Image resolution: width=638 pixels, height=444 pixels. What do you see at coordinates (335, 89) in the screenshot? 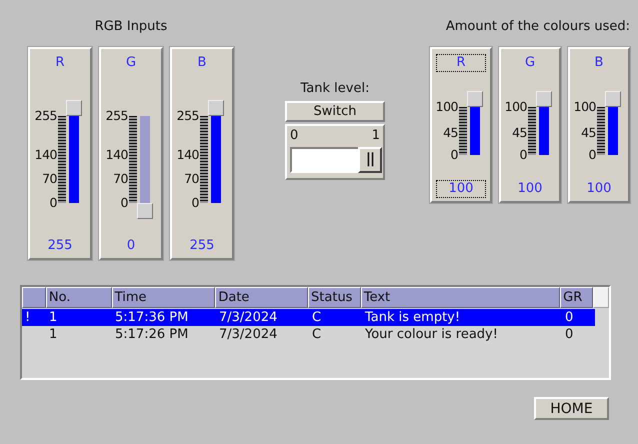
I see `tank-label: Tank level:` at bounding box center [335, 89].